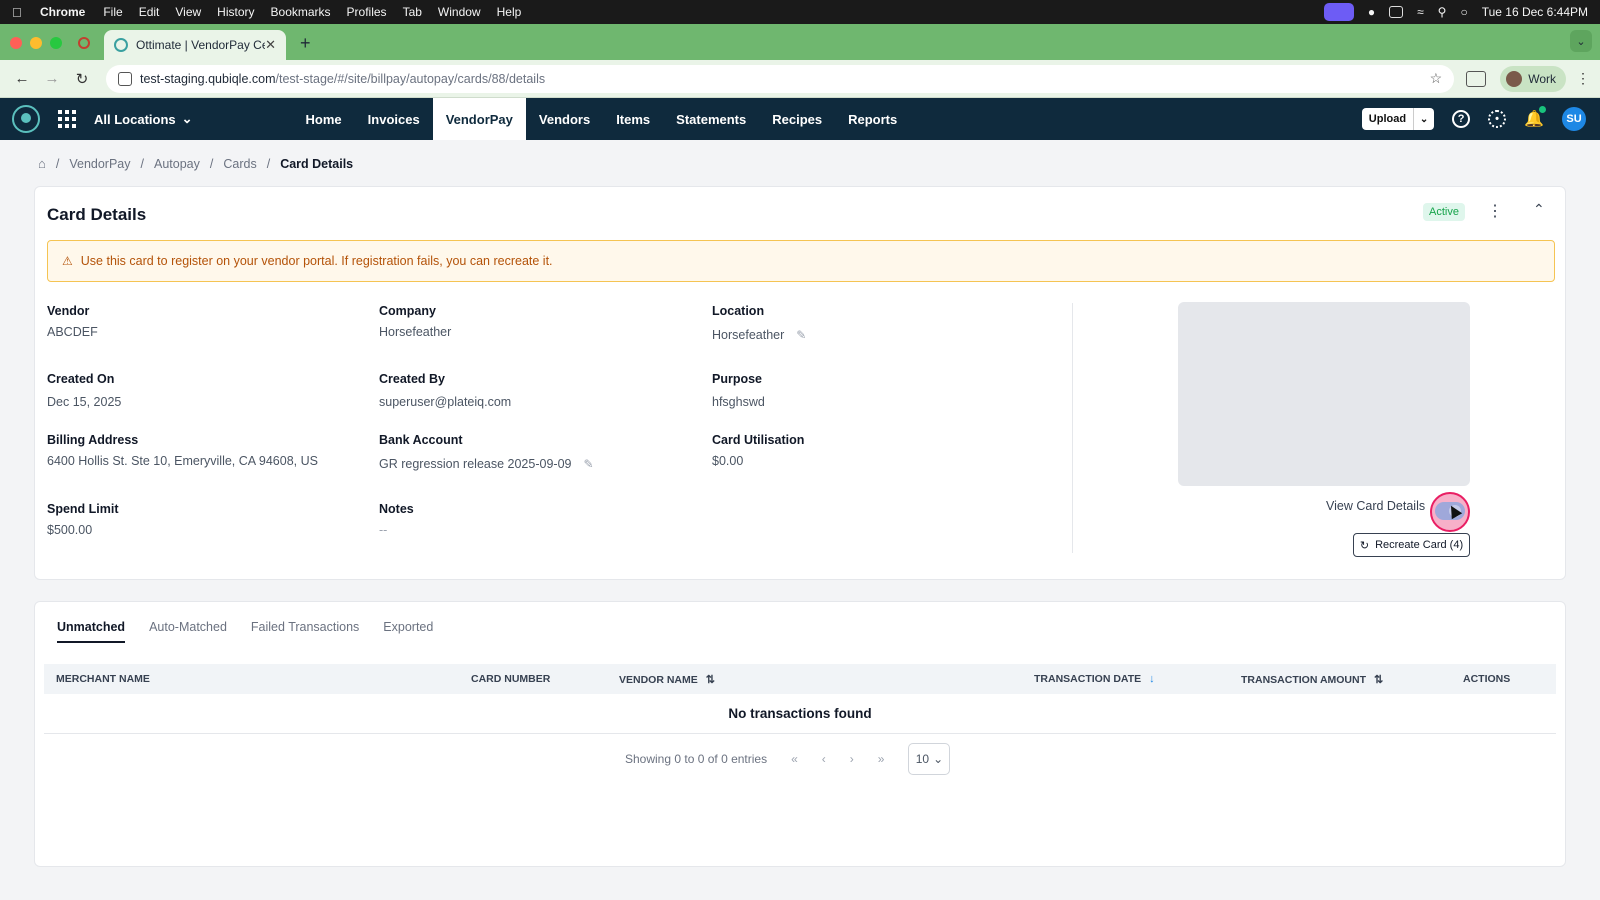 This screenshot has height=900, width=1600. I want to click on back-icon: ←, so click(22, 78).